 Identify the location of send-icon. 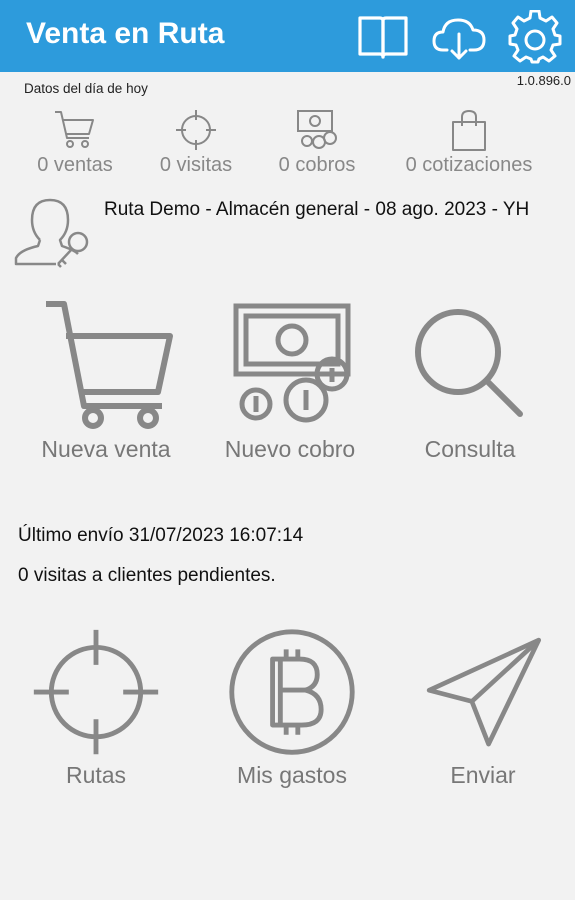
(484, 692).